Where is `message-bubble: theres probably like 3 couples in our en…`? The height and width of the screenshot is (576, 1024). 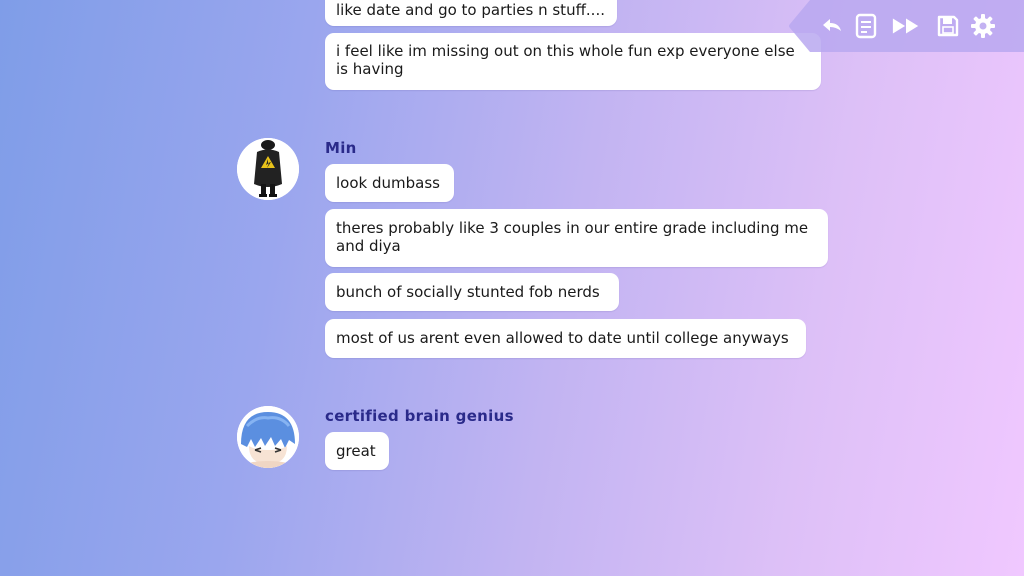
message-bubble: theres probably like 3 couples in our en… is located at coordinates (576, 238).